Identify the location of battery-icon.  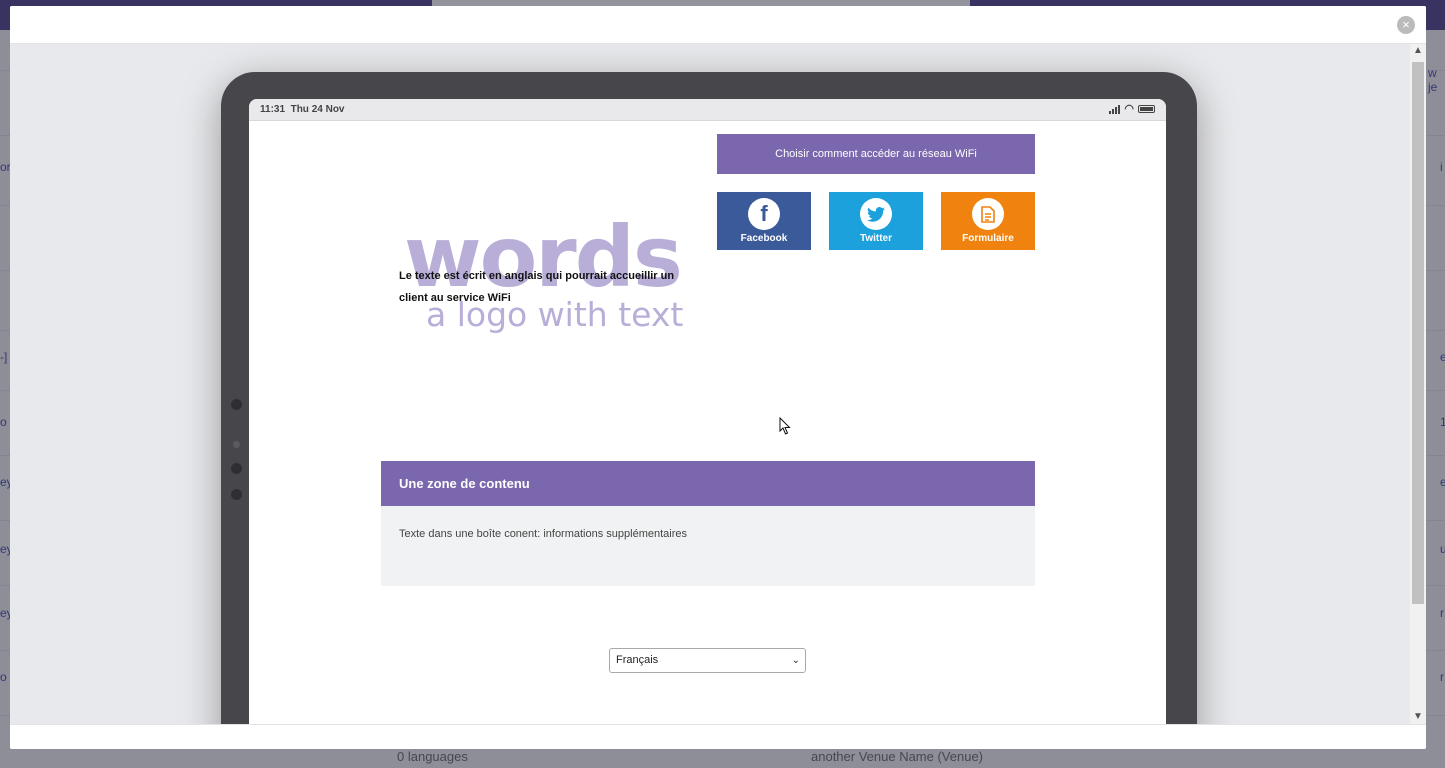
(1146, 109).